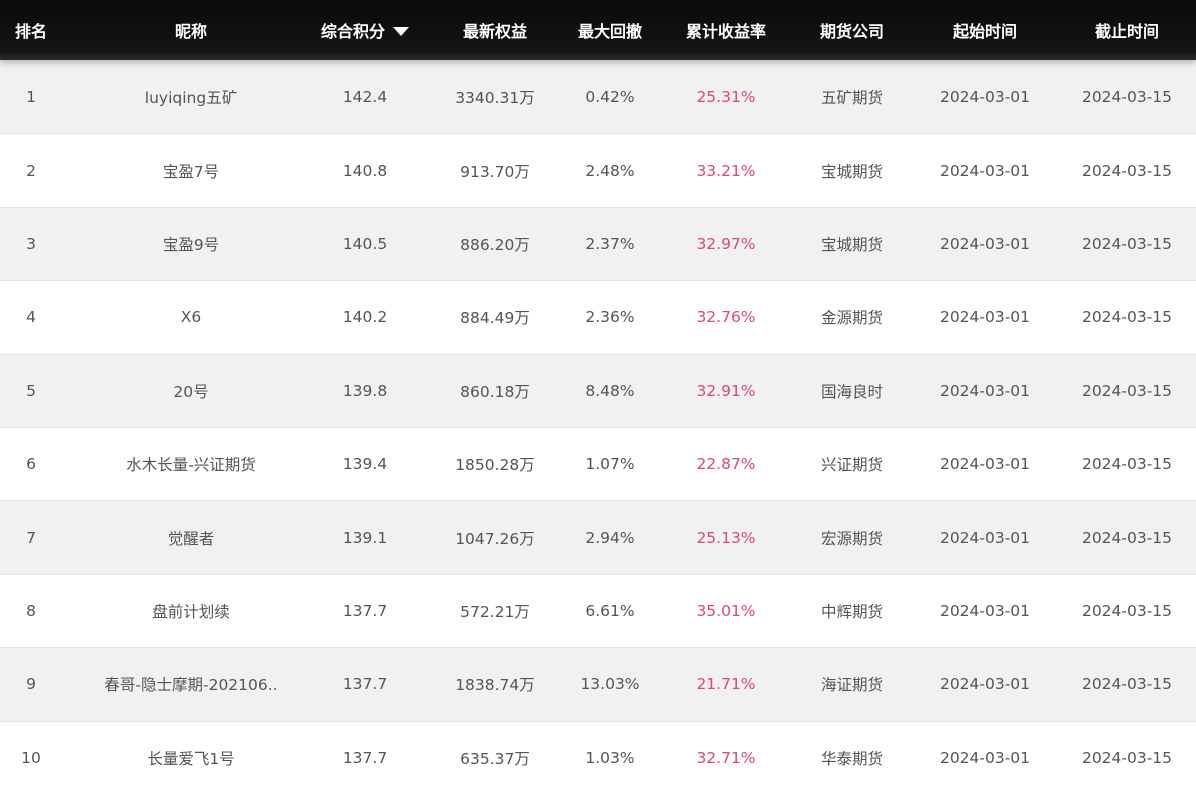  I want to click on row-rank: 1, so click(31, 96).